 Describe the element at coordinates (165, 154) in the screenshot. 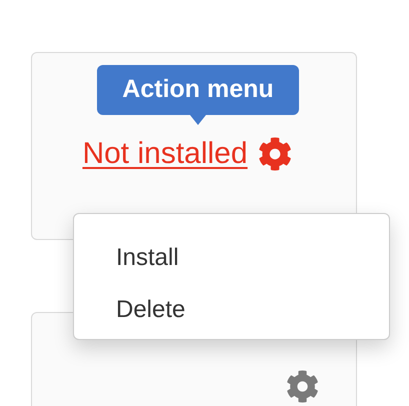

I see `status-link: Not installed` at that location.